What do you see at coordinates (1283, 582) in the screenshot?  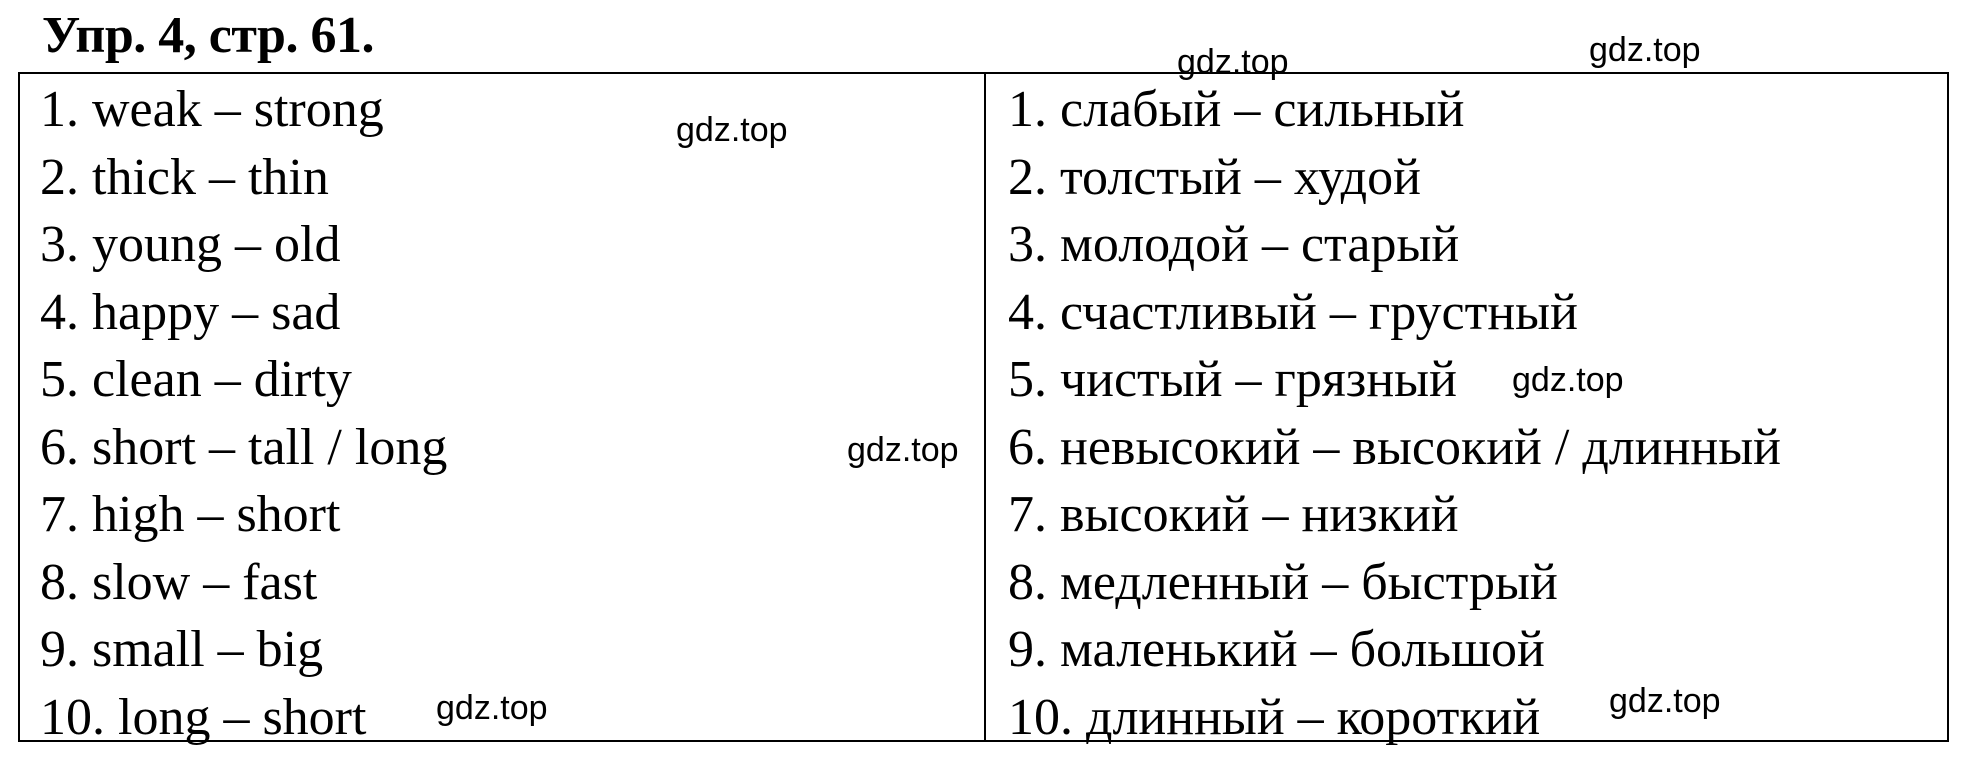 I see `russian-pair: 8. медленный – быстрый` at bounding box center [1283, 582].